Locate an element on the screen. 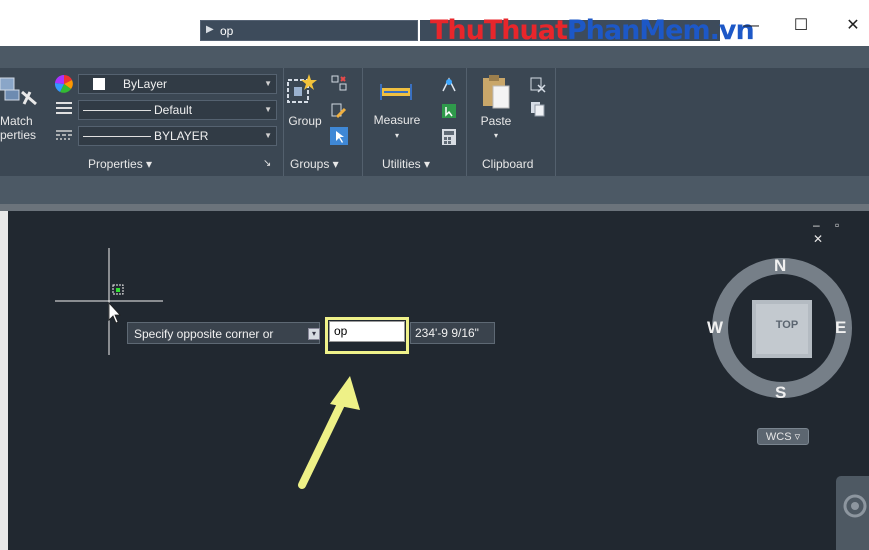 The height and width of the screenshot is (550, 869). calculator-icon is located at coordinates (449, 137).